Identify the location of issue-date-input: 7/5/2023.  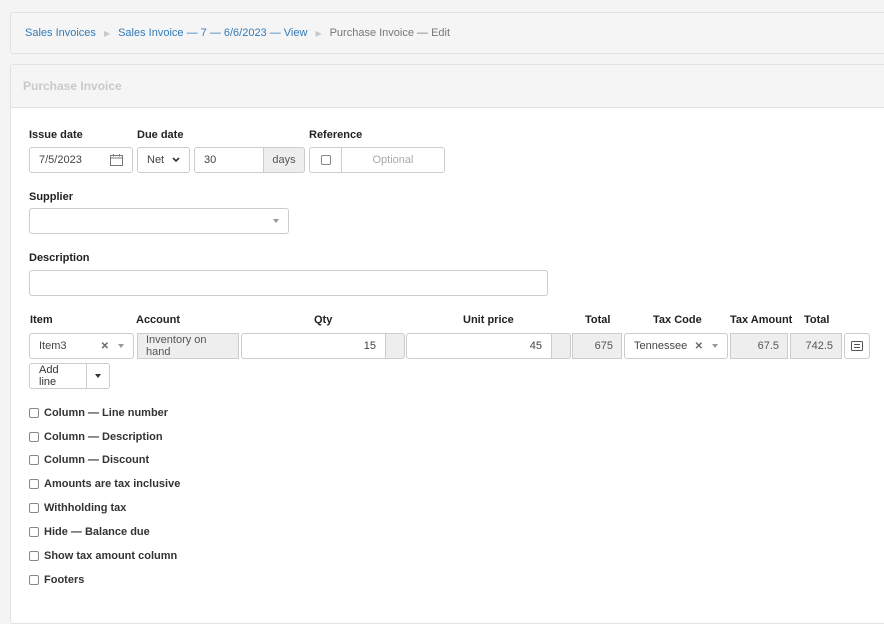
(81, 160).